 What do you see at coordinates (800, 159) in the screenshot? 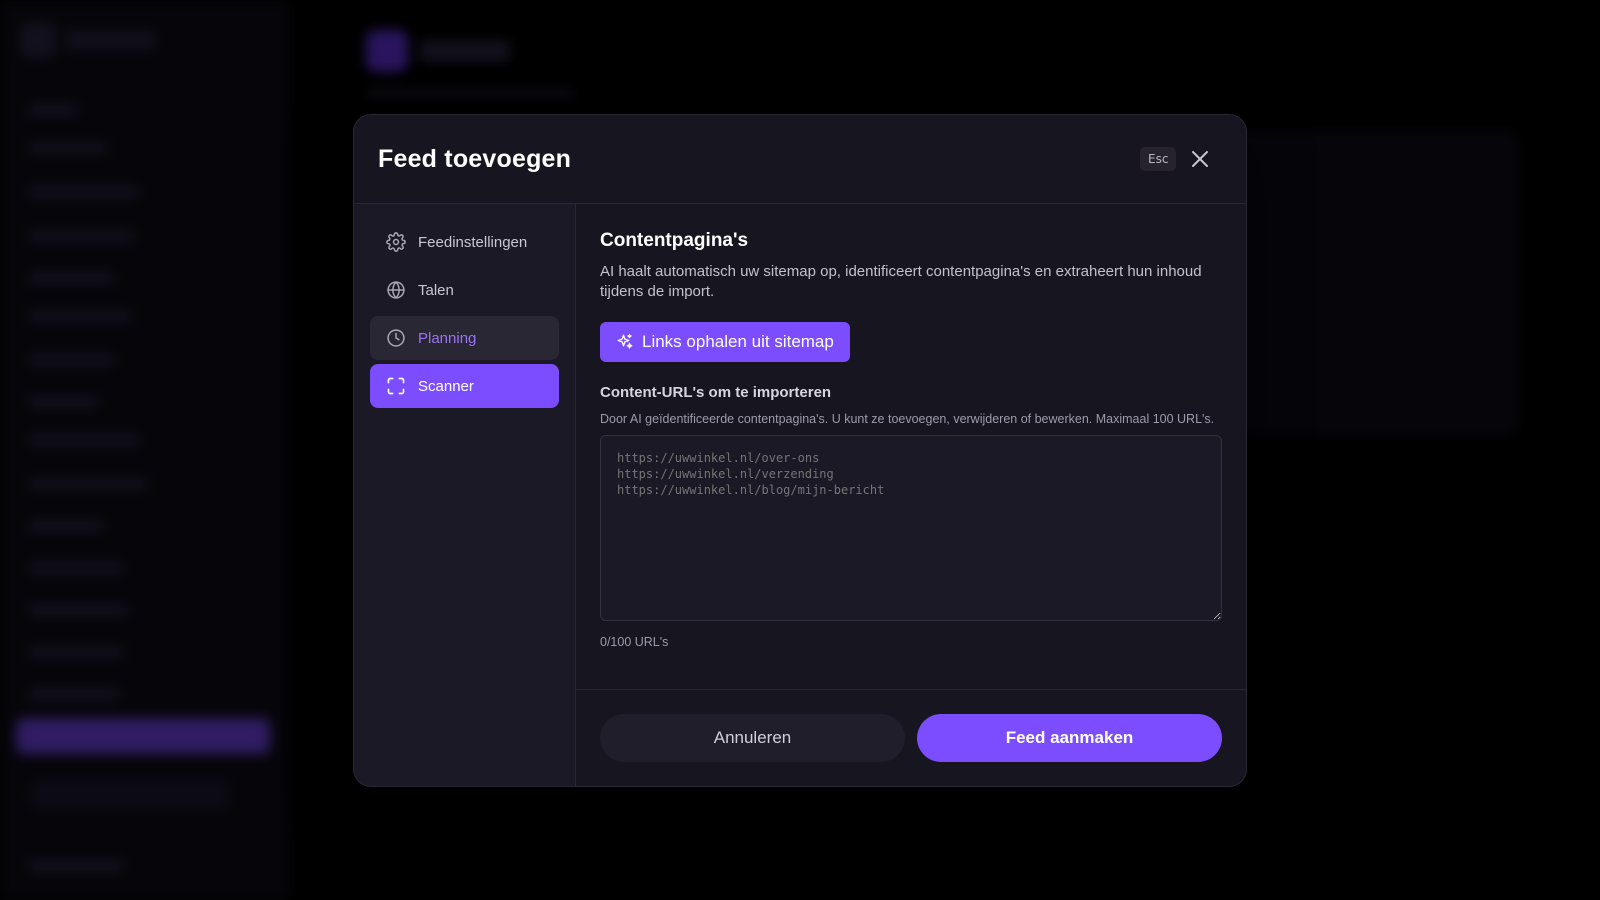
I see `modal-header: Feed toevoegen Esc` at bounding box center [800, 159].